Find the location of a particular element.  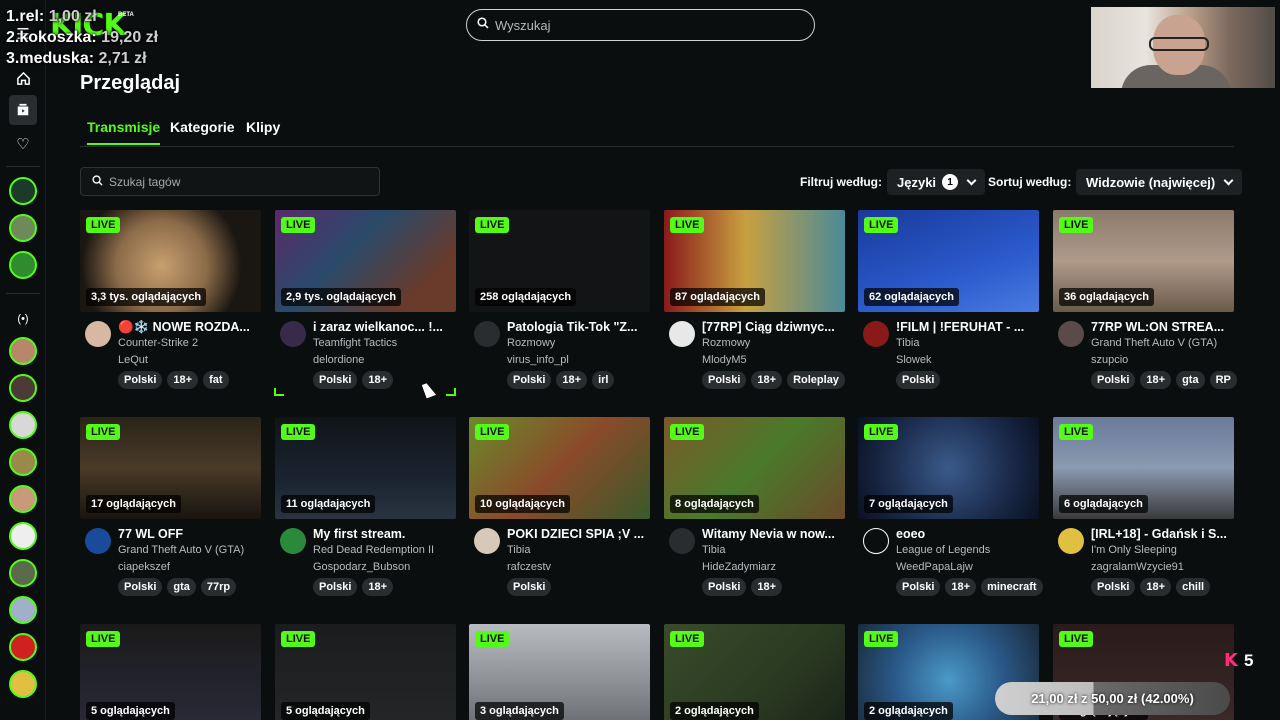

search-input is located at coordinates (640, 25).